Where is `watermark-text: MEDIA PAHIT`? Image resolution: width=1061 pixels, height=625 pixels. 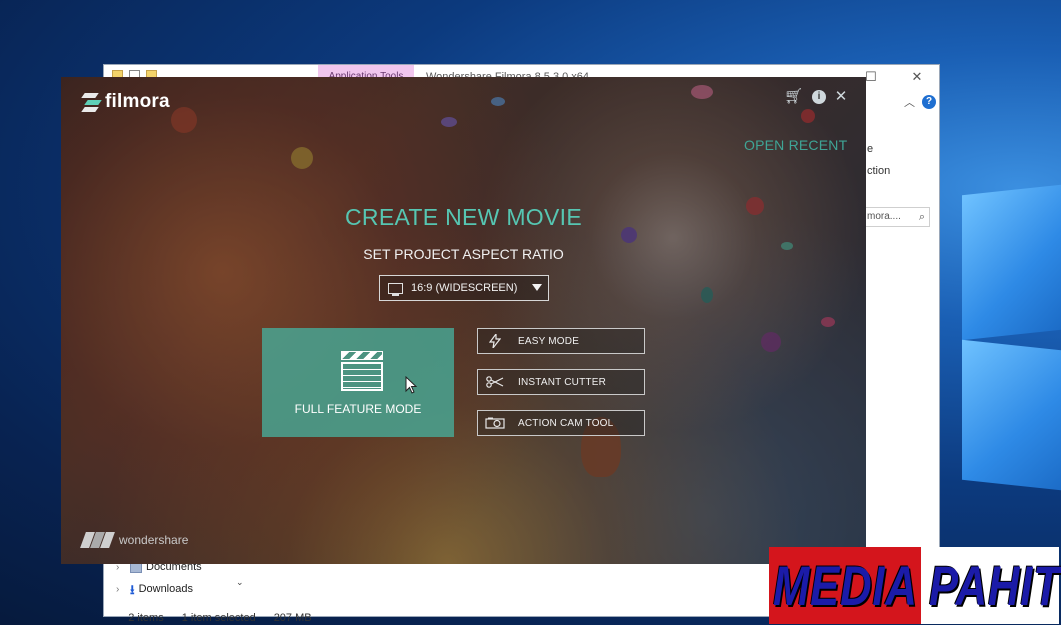
watermark-text: MEDIA PAHIT is located at coordinates (917, 585).